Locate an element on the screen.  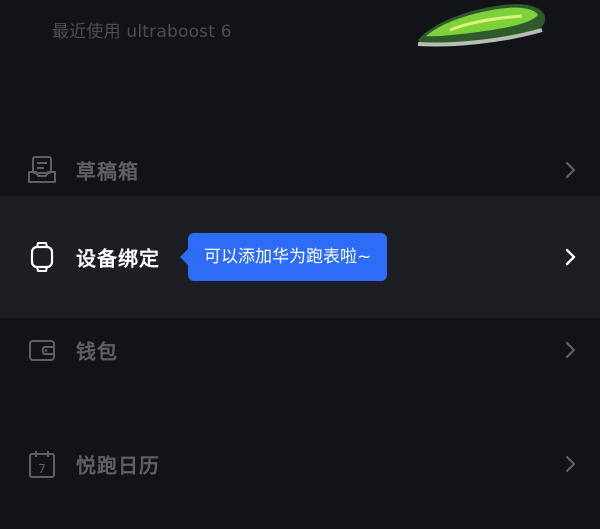
calendar-icon-day: 7 is located at coordinates (42, 469).